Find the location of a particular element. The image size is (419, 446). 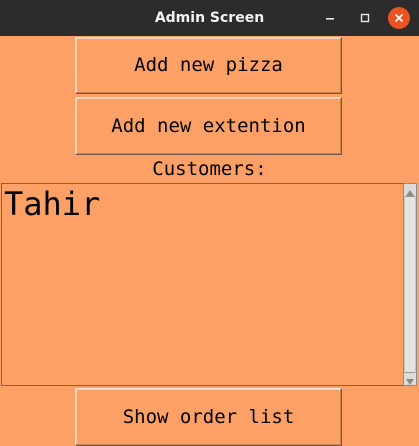

show-order-list-button-label: Show order list is located at coordinates (208, 417).